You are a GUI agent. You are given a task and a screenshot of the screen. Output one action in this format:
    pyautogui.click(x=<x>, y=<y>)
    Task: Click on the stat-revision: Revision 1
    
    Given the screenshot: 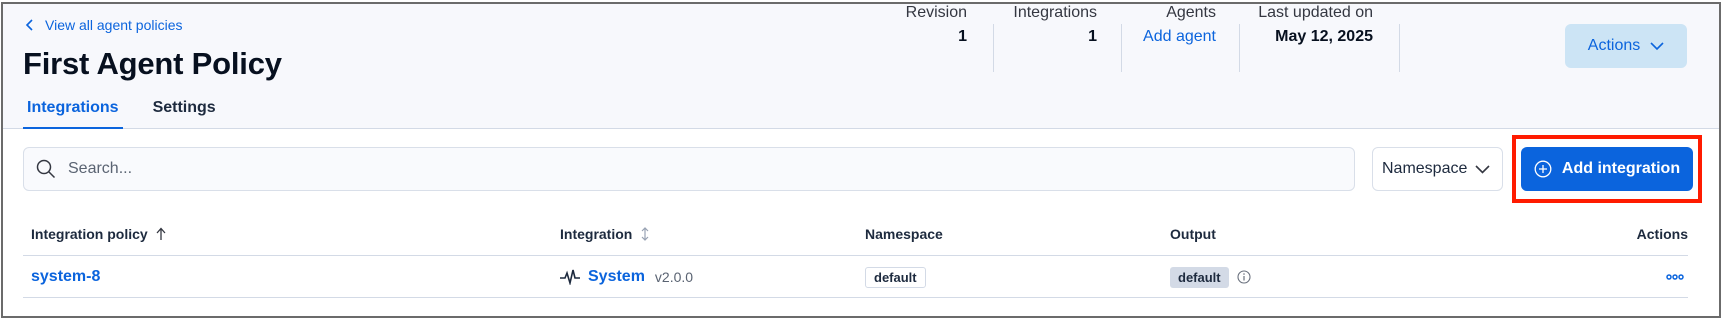 What is the action you would take?
    pyautogui.click(x=936, y=30)
    